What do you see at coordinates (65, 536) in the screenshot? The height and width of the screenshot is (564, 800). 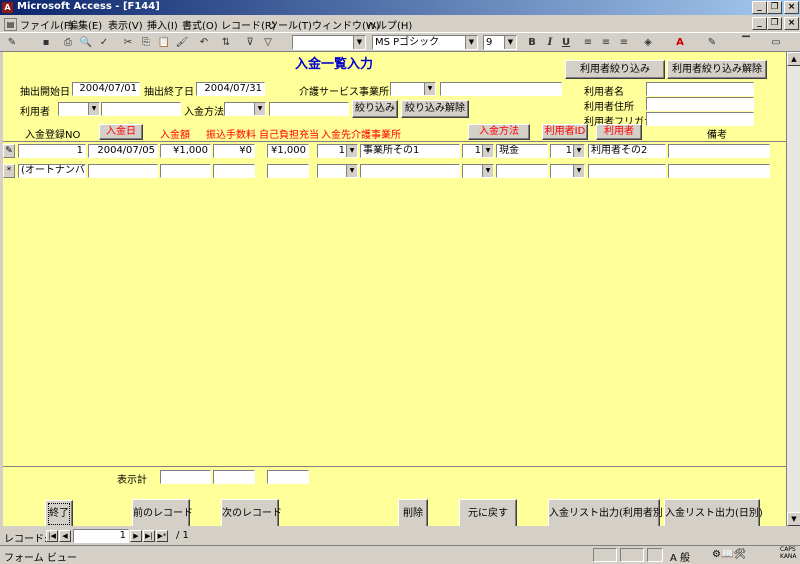 I see `prev-record-icon: ◀` at bounding box center [65, 536].